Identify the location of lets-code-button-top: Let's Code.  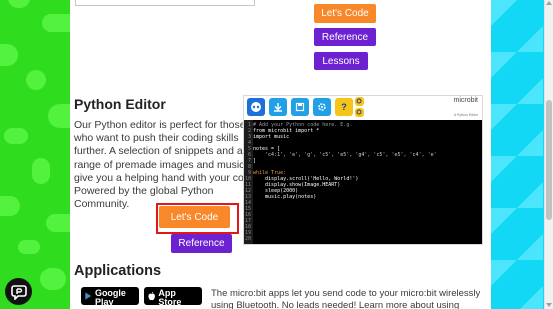
(345, 13).